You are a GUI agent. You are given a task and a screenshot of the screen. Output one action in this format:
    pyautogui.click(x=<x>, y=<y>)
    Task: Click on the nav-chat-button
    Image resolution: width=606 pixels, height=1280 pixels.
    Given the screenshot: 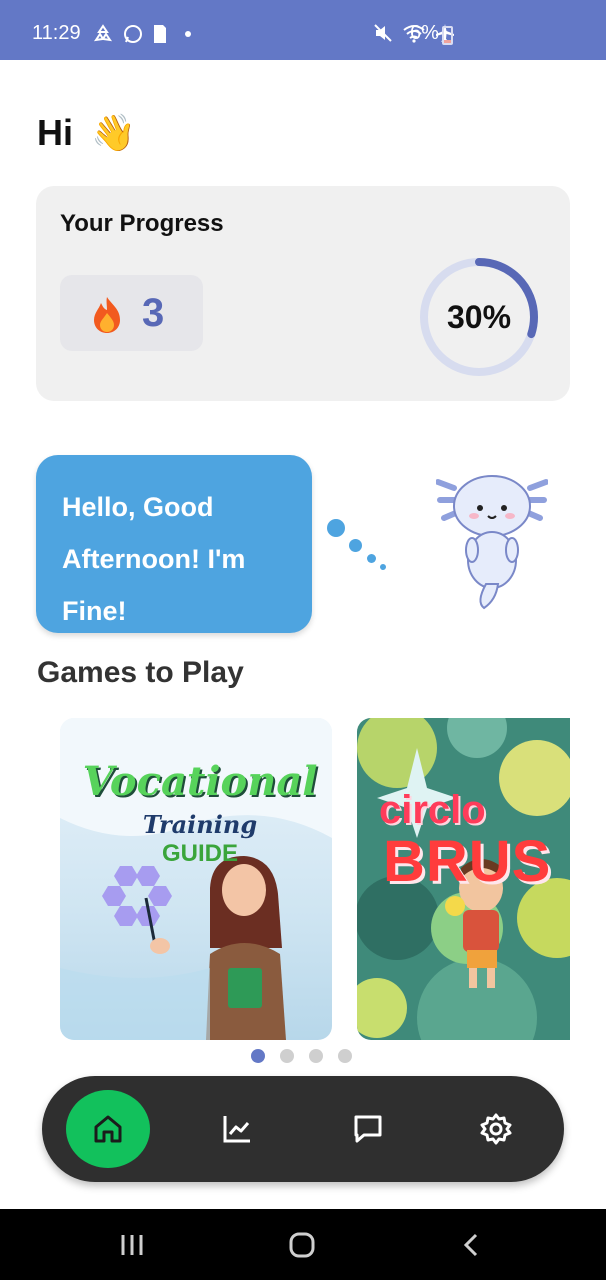 What is the action you would take?
    pyautogui.click(x=368, y=1129)
    